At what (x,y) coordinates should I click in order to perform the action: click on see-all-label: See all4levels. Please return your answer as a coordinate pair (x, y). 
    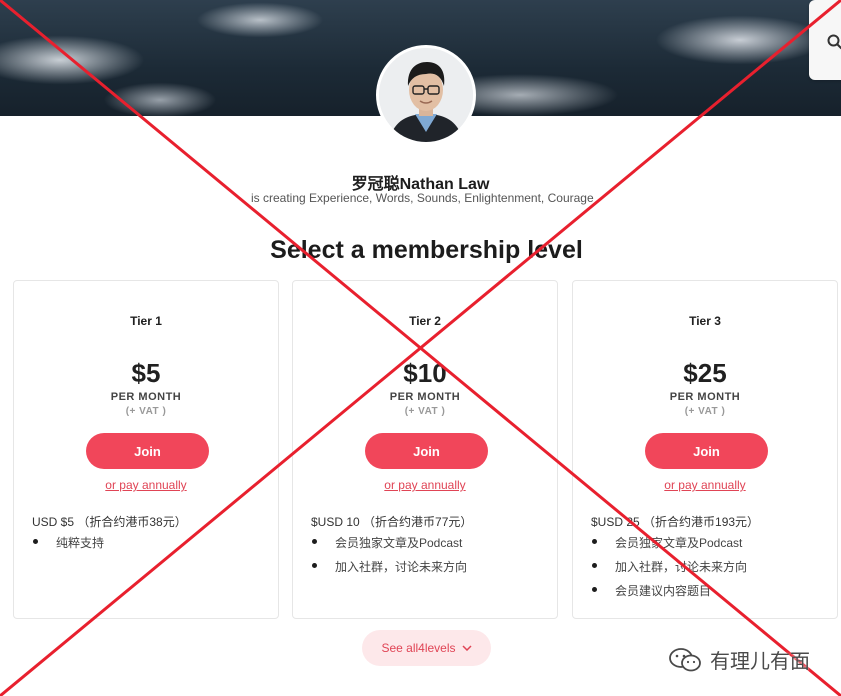
    Looking at the image, I should click on (418, 648).